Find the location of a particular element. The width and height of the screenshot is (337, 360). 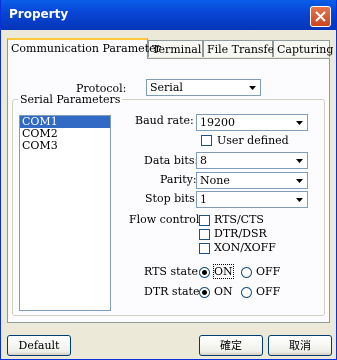

dtr-state-label: DTR state: is located at coordinates (174, 291).